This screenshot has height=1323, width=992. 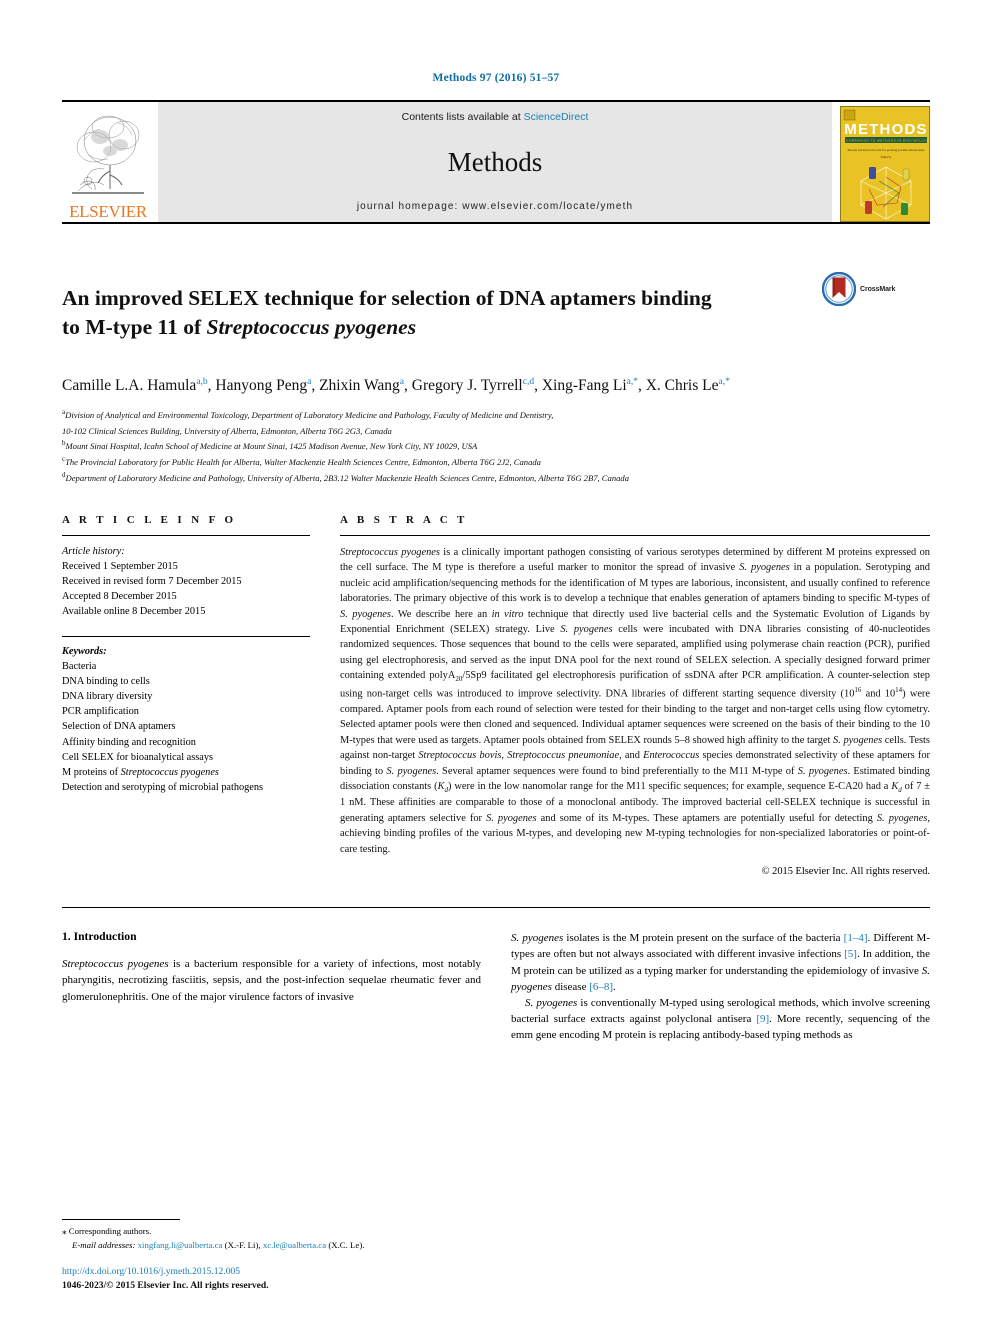 I want to click on citation-link-1-4: [1–4], so click(x=856, y=938).